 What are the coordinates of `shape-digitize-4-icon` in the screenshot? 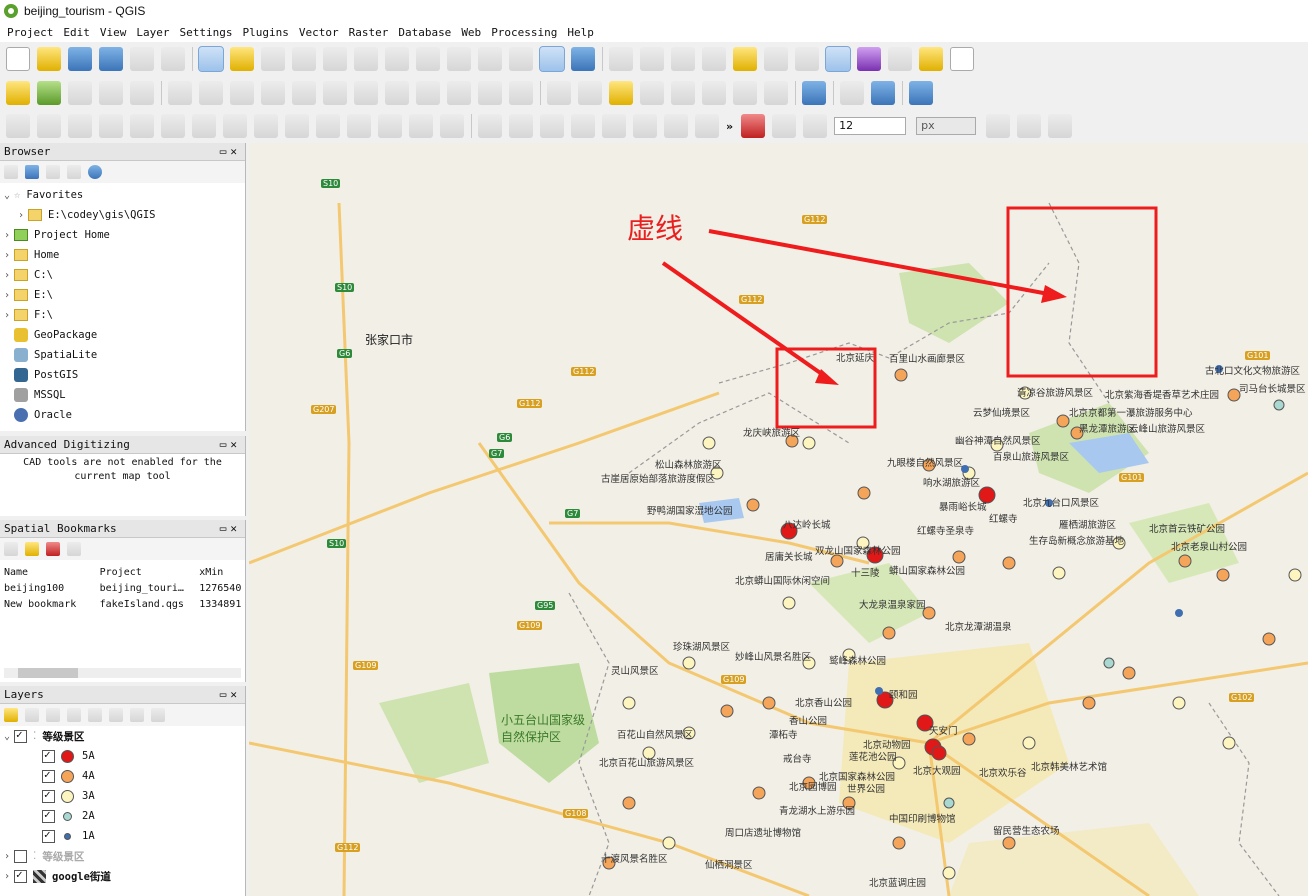 It's located at (583, 126).